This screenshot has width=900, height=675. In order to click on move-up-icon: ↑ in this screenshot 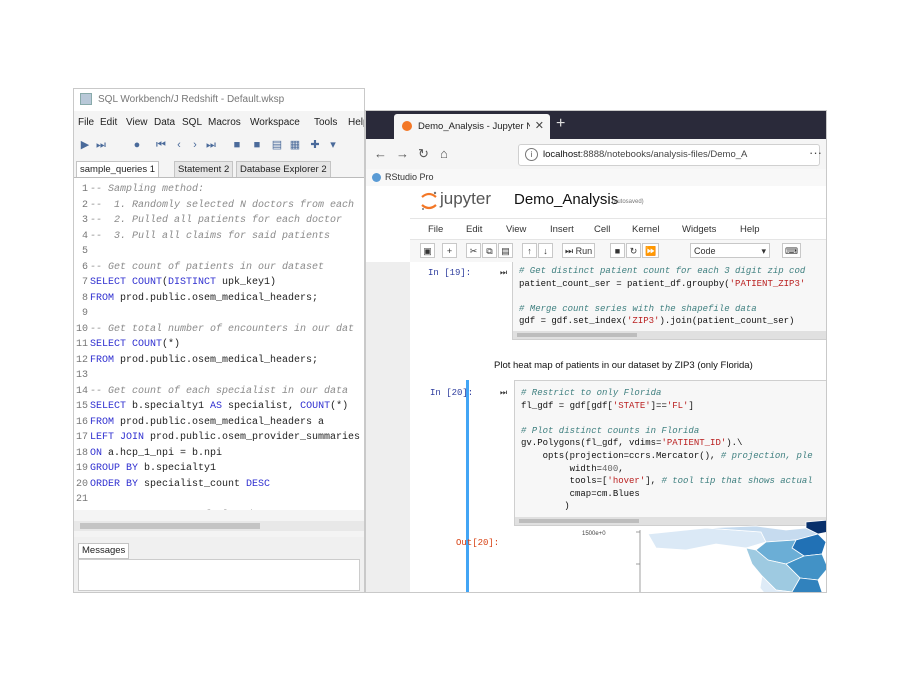, I will do `click(529, 250)`.